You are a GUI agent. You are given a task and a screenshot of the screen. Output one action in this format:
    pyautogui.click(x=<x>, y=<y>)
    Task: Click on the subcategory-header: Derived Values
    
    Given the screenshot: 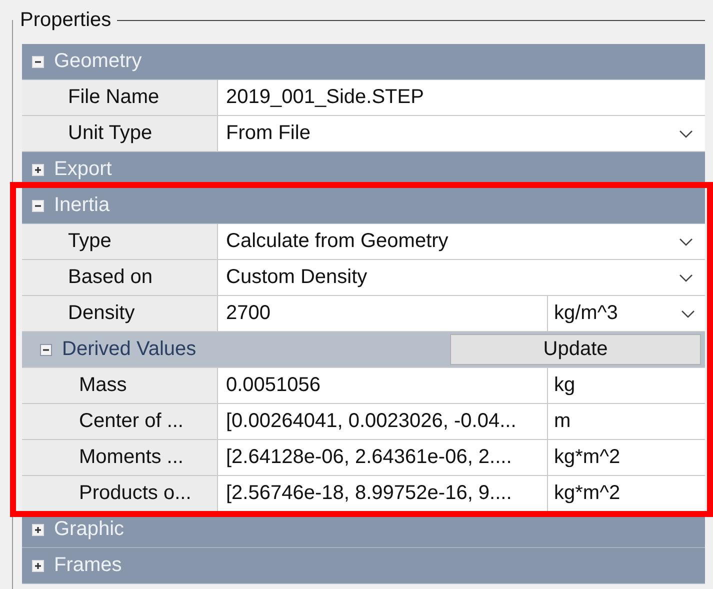 What is the action you would take?
    pyautogui.click(x=236, y=349)
    